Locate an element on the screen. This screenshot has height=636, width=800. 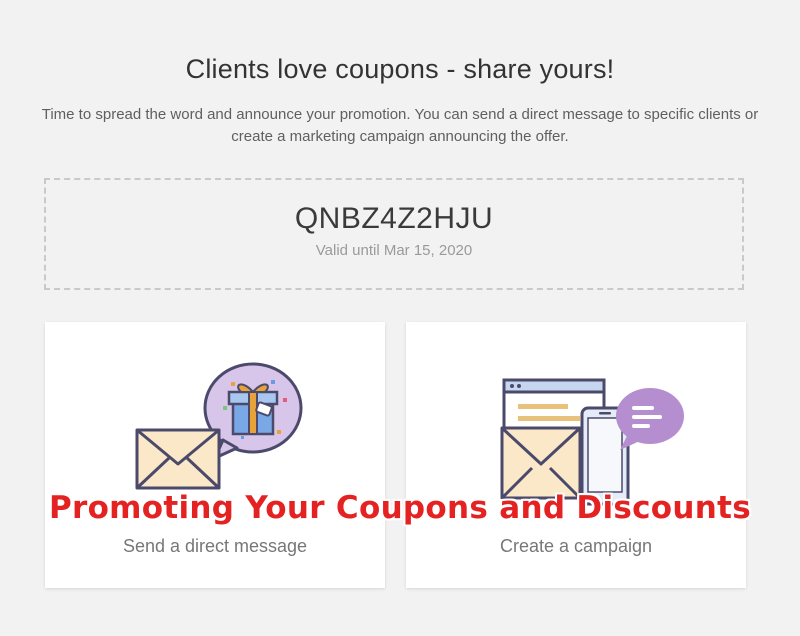
coupon-validity: Valid until Mar 15, 2020 is located at coordinates (394, 250).